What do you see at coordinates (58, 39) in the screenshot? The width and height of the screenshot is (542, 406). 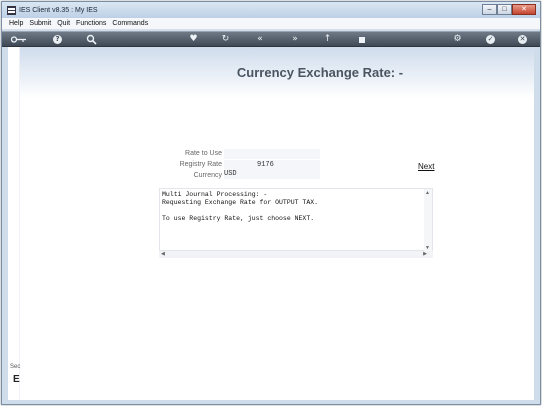 I see `help-icon: ?` at bounding box center [58, 39].